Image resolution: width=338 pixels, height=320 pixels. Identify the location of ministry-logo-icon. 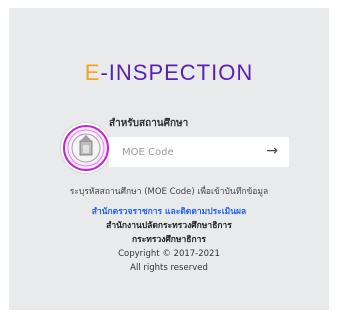
(86, 148).